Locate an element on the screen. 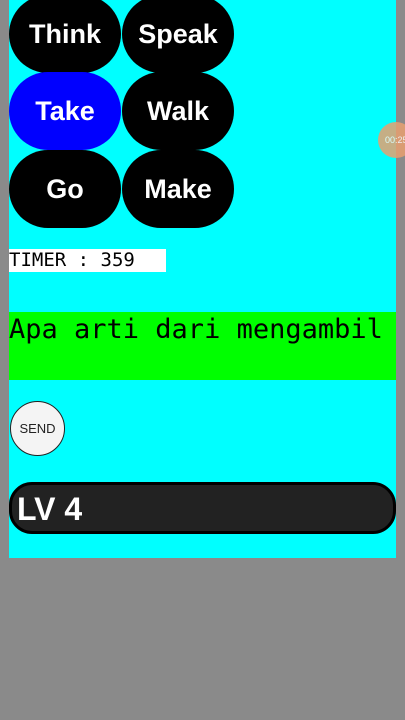  answer-button-walk: Walk is located at coordinates (178, 111).